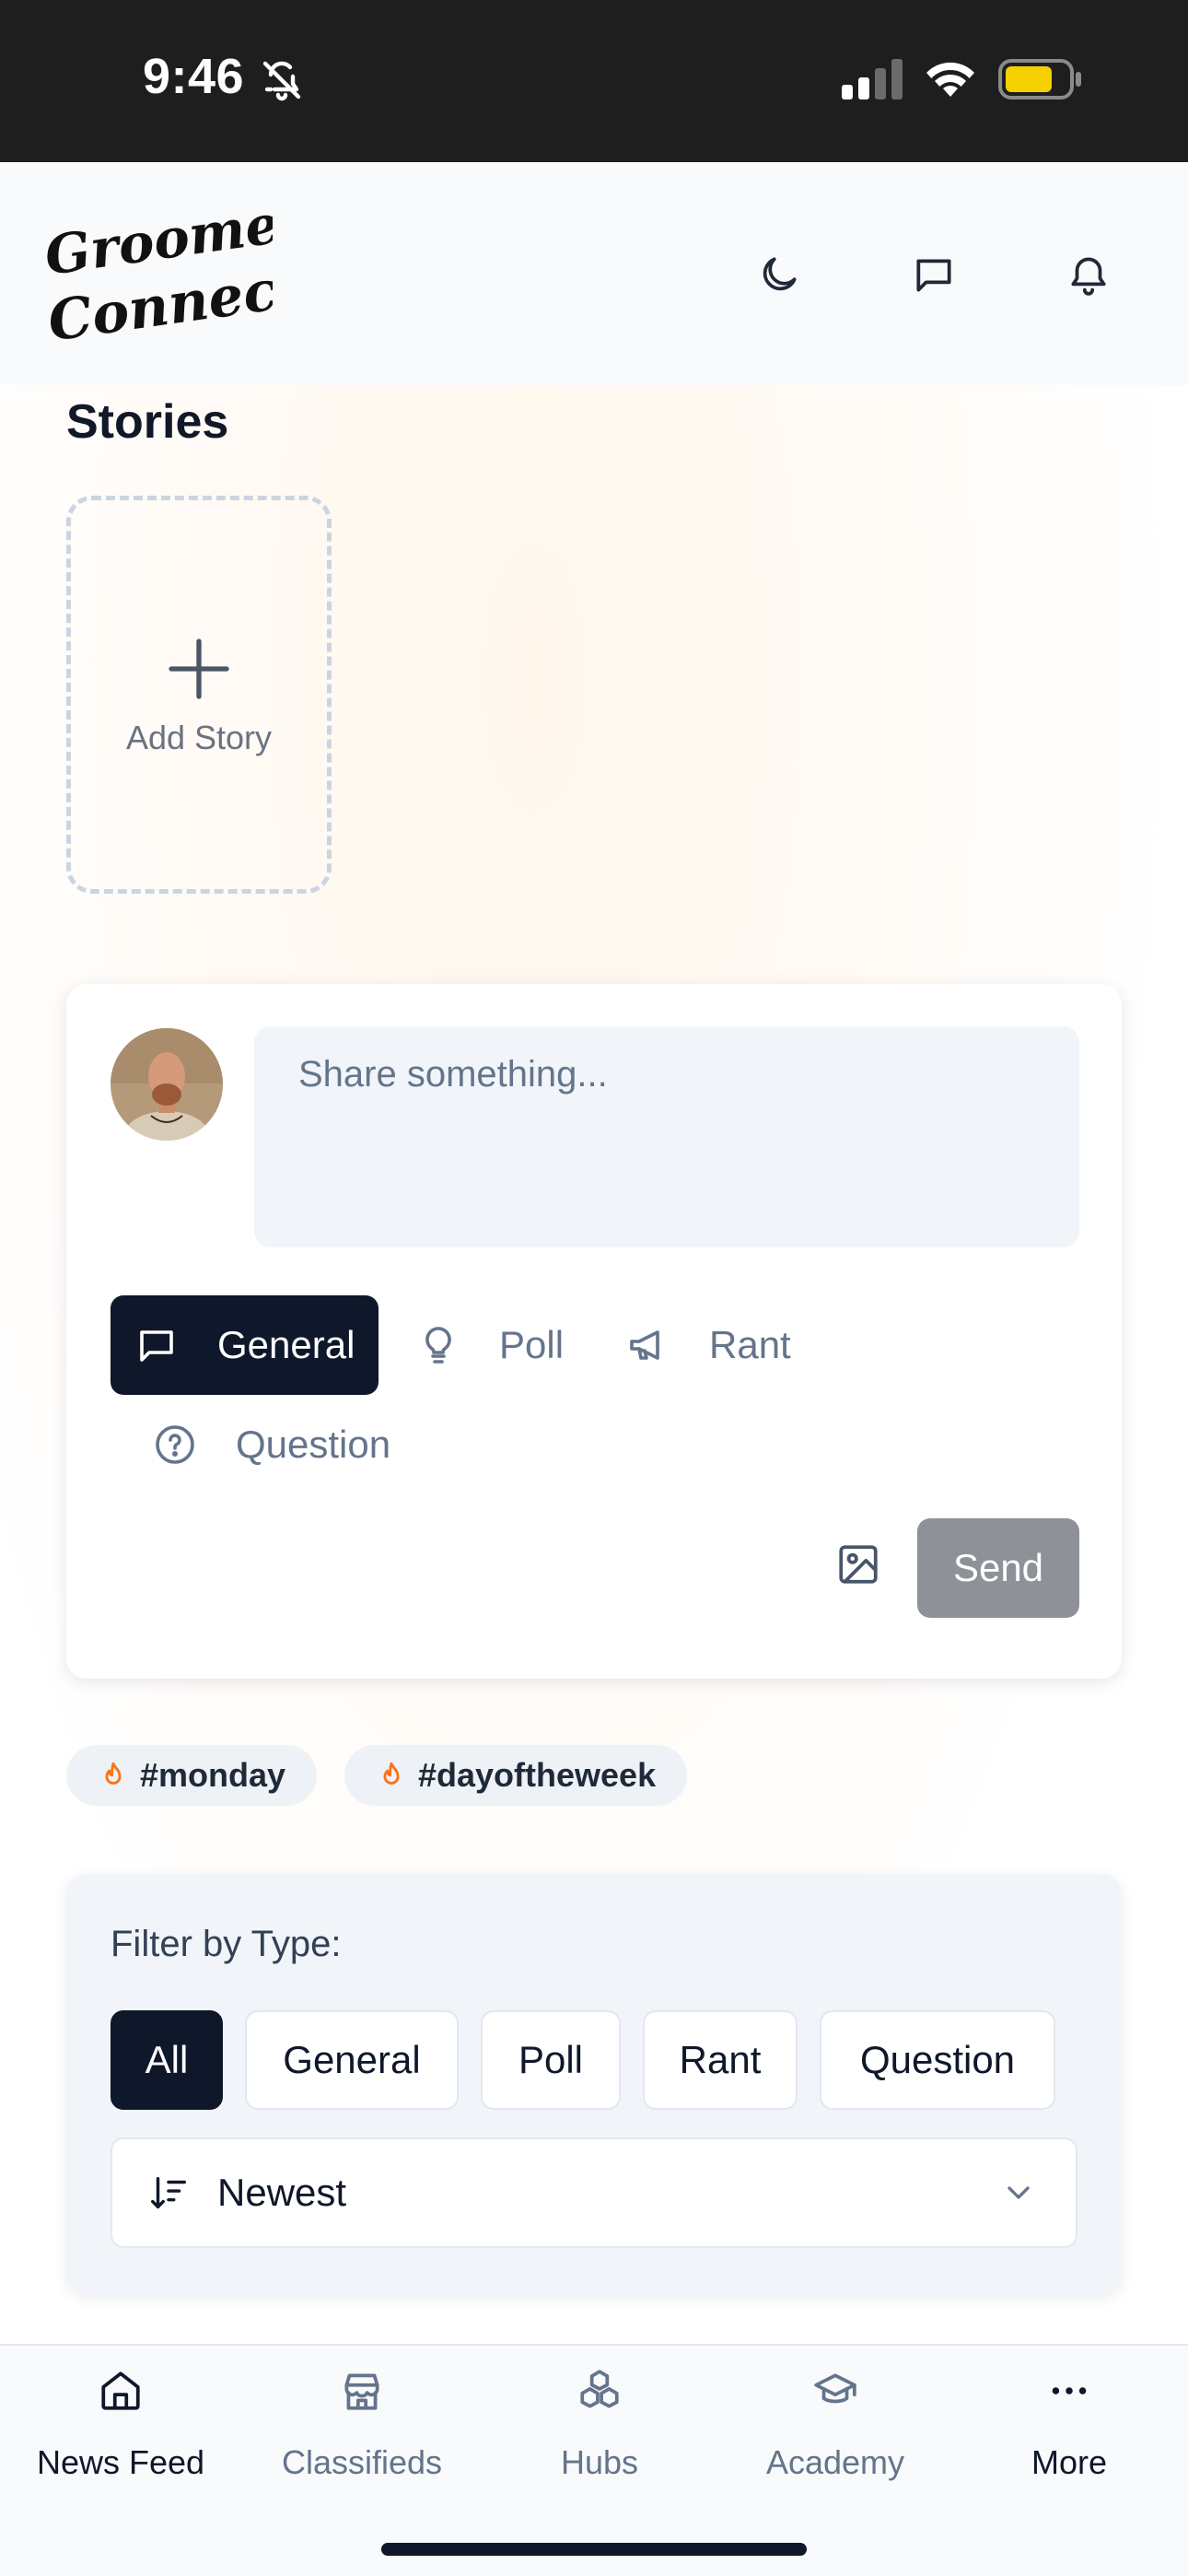 The image size is (1188, 2576). I want to click on filter-chip-question: Question, so click(937, 2060).